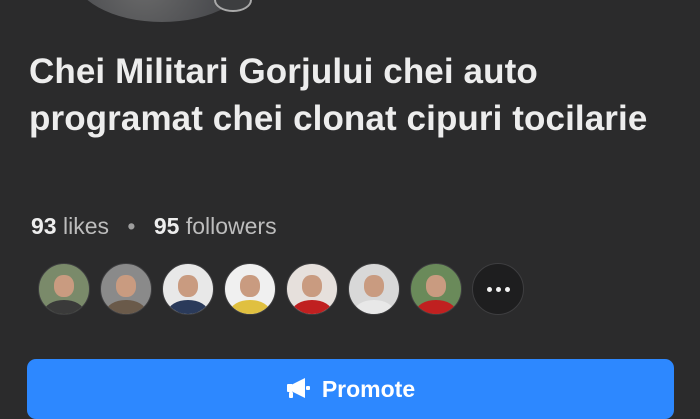  I want to click on more-dots-icon, so click(498, 289).